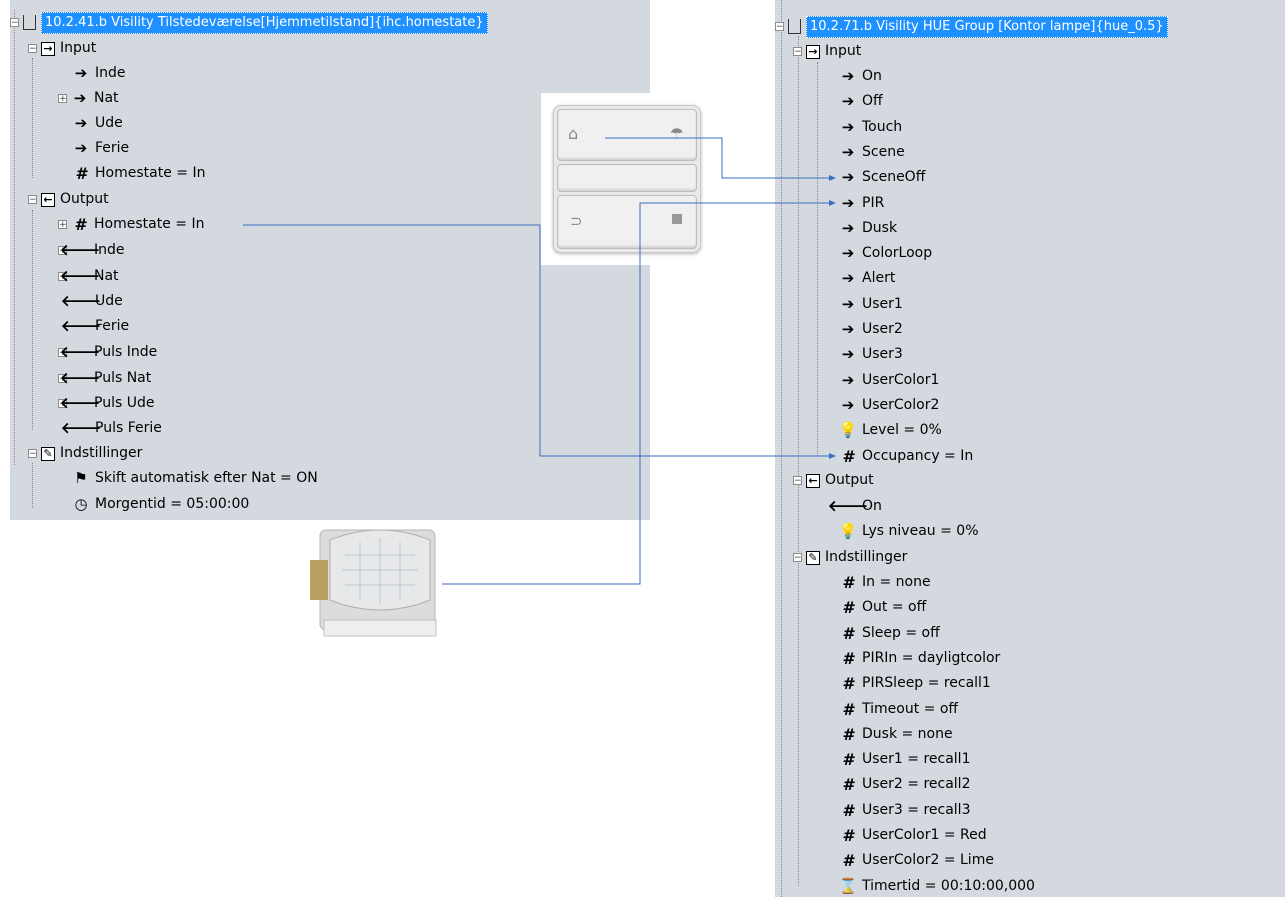  What do you see at coordinates (100, 148) in the screenshot?
I see `input-item: ➔ Ferie` at bounding box center [100, 148].